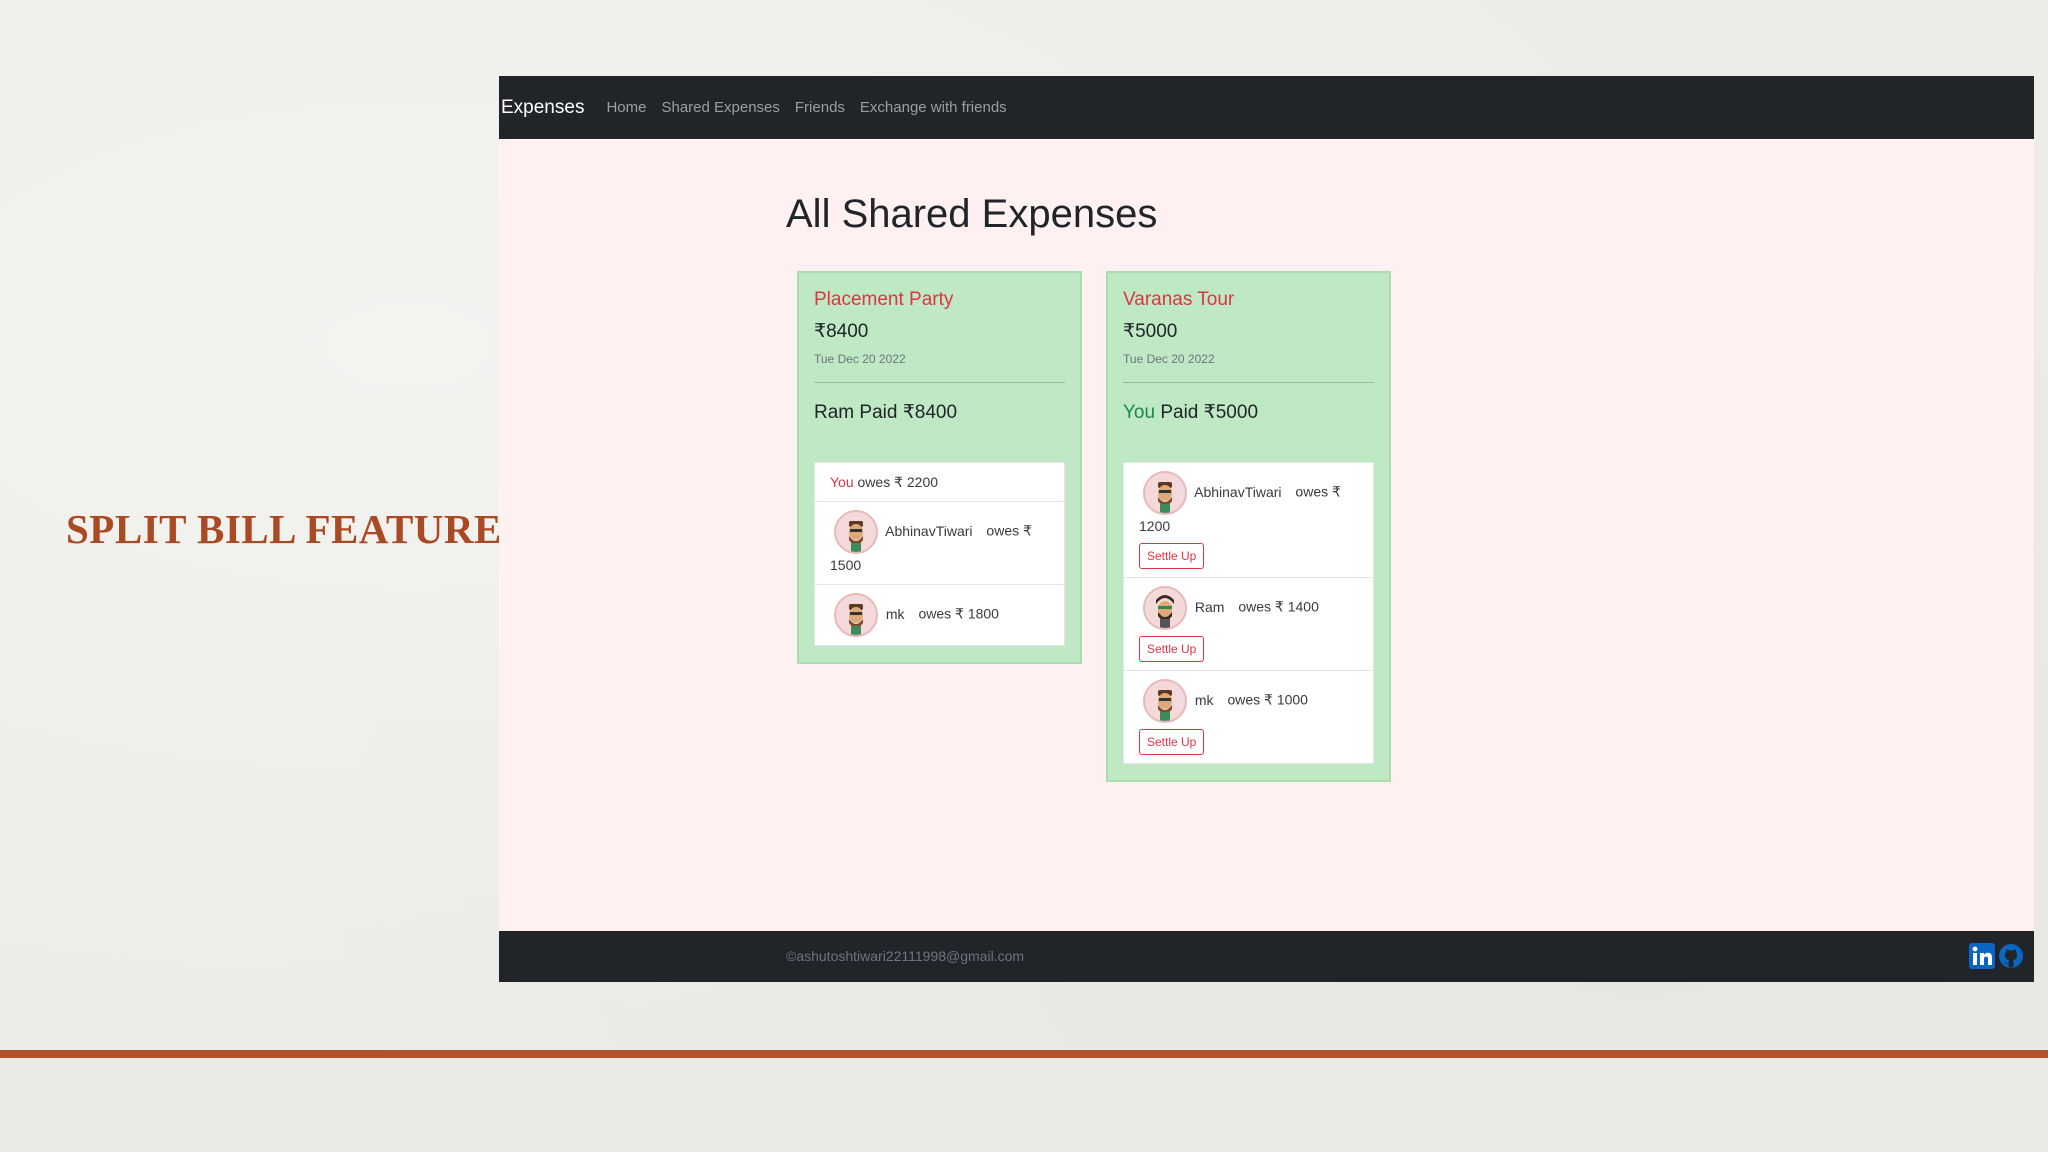  I want to click on page-title: All Shared Expenses, so click(972, 214).